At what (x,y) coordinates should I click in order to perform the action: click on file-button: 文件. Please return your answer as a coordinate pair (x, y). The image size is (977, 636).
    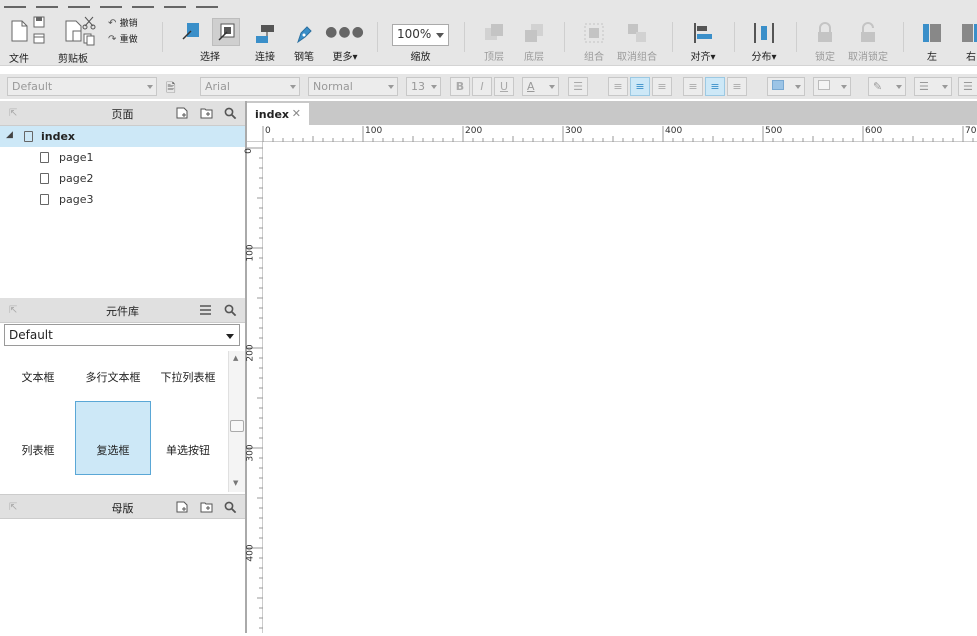
    Looking at the image, I should click on (19, 44).